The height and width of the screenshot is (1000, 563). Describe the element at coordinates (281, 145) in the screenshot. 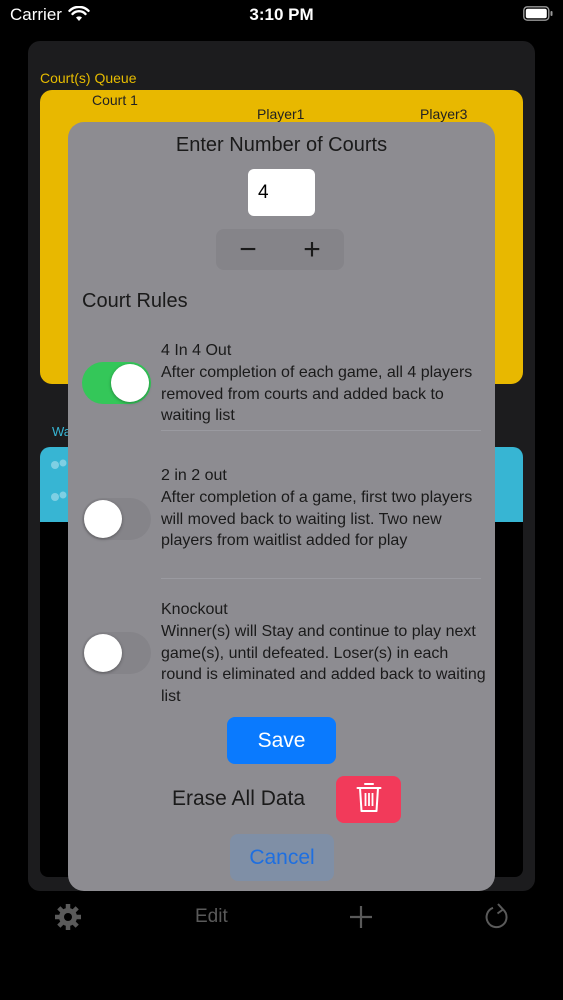

I see `dialog-title: Enter Number of Courts` at that location.